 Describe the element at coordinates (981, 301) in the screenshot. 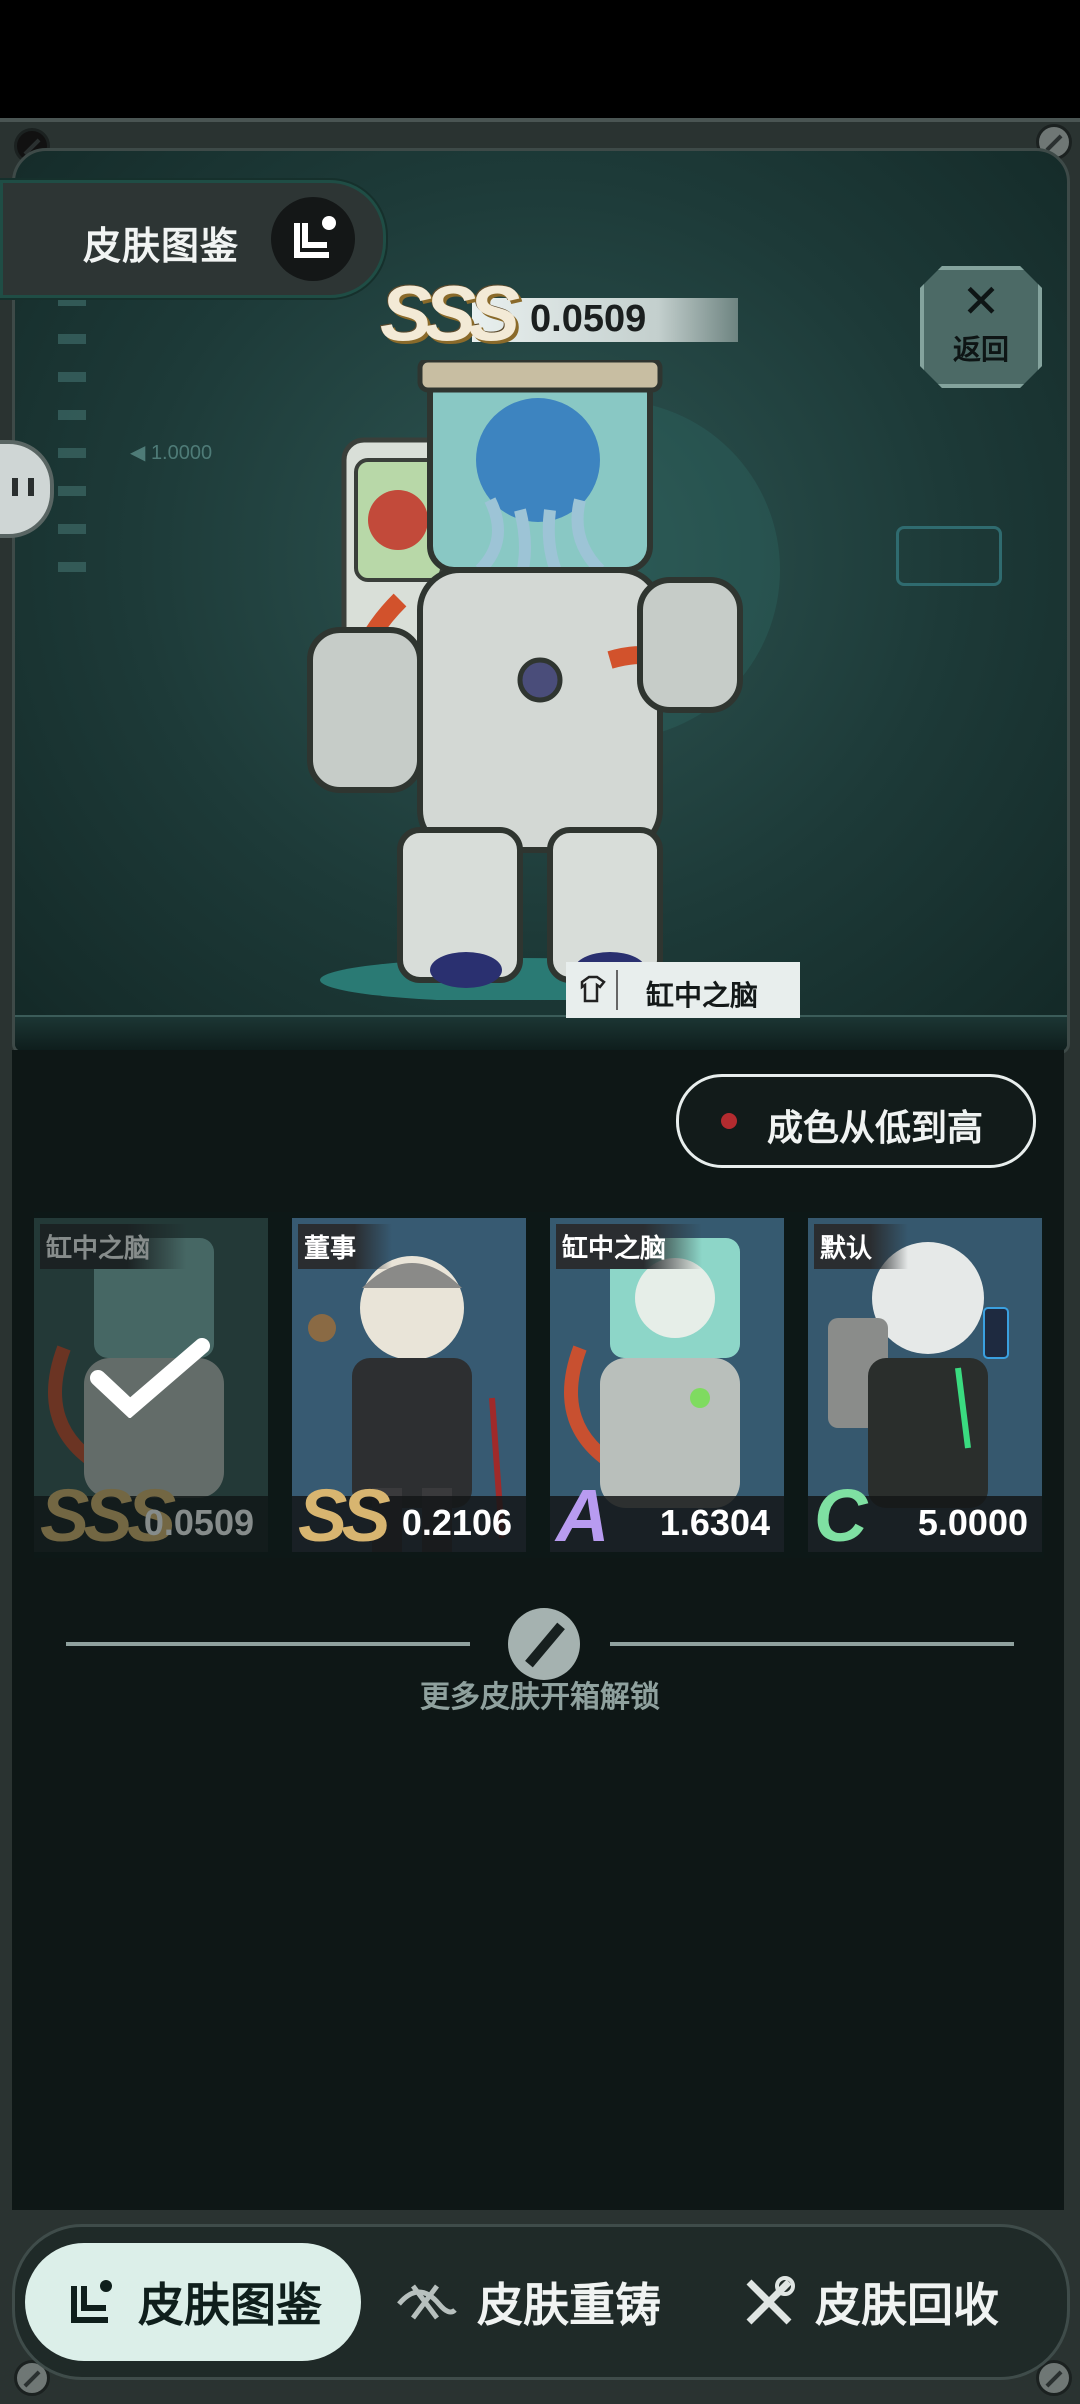

I see `close-x-icon: ✕` at that location.